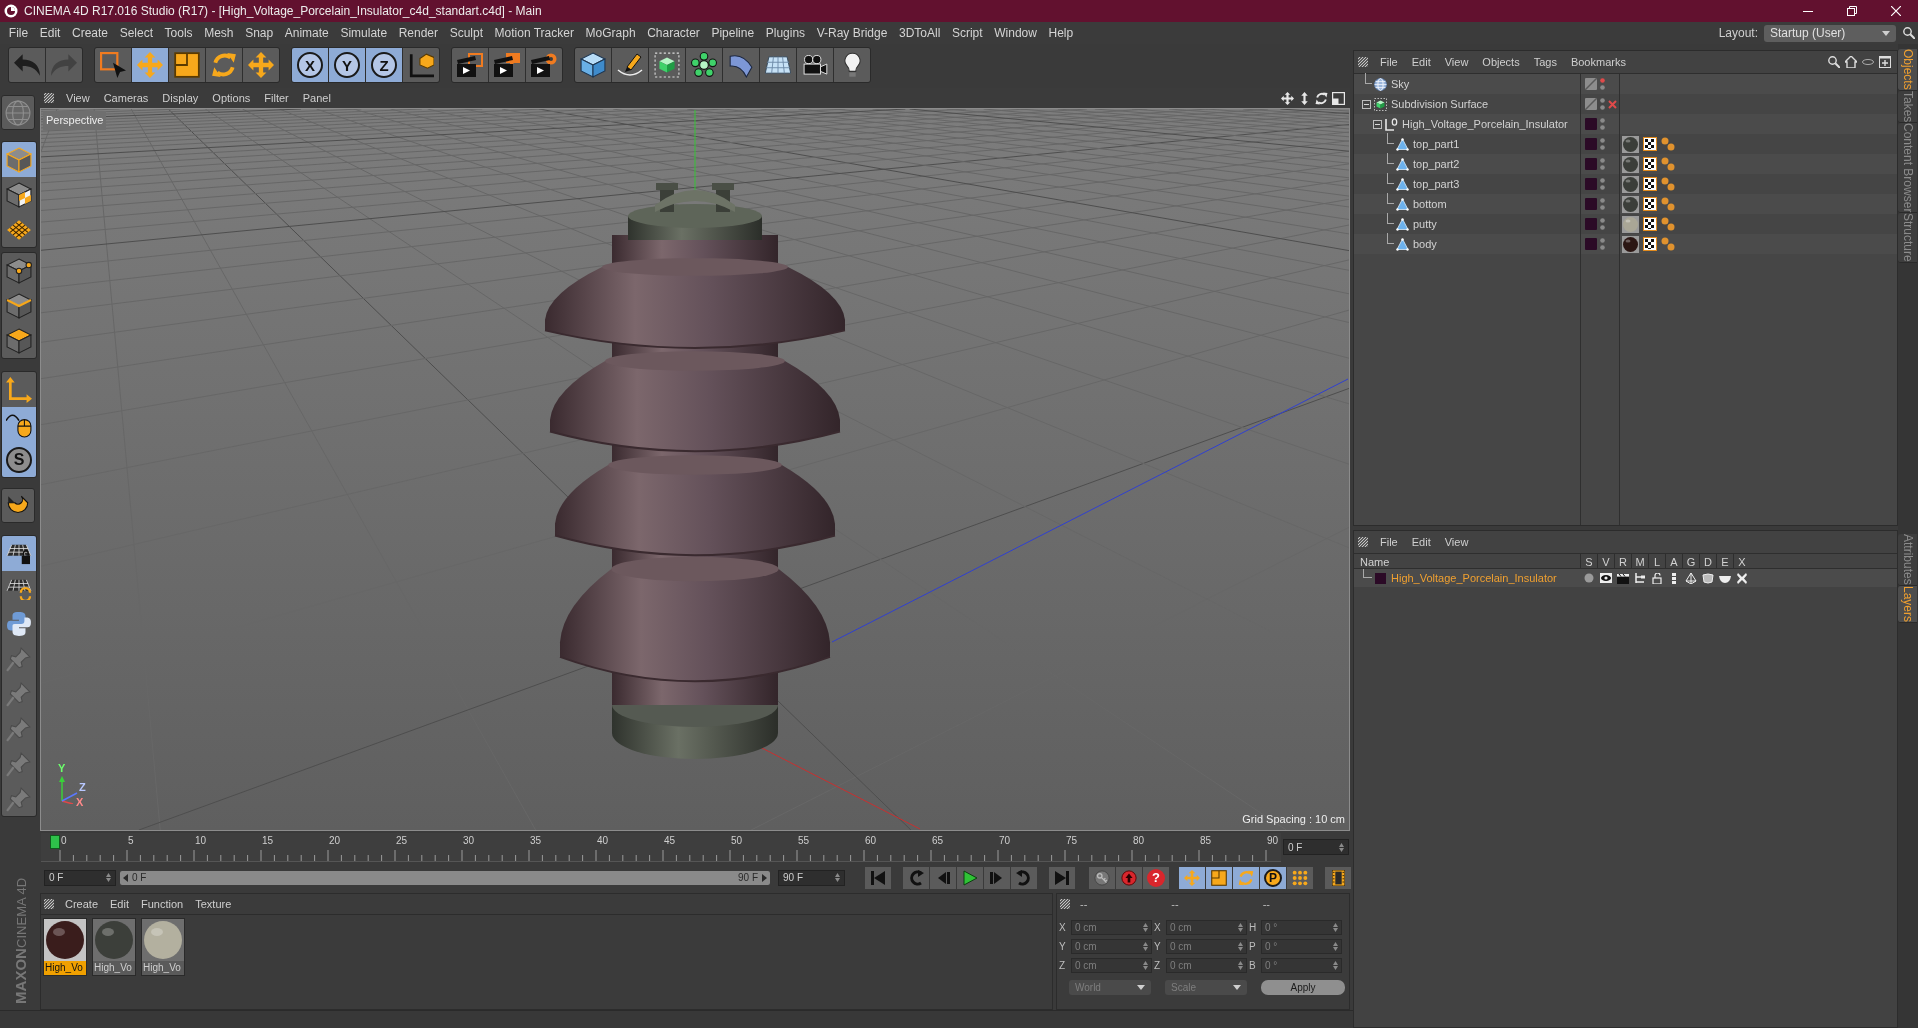 The width and height of the screenshot is (1918, 1028). I want to click on object-row: bottom, so click(1625, 204).